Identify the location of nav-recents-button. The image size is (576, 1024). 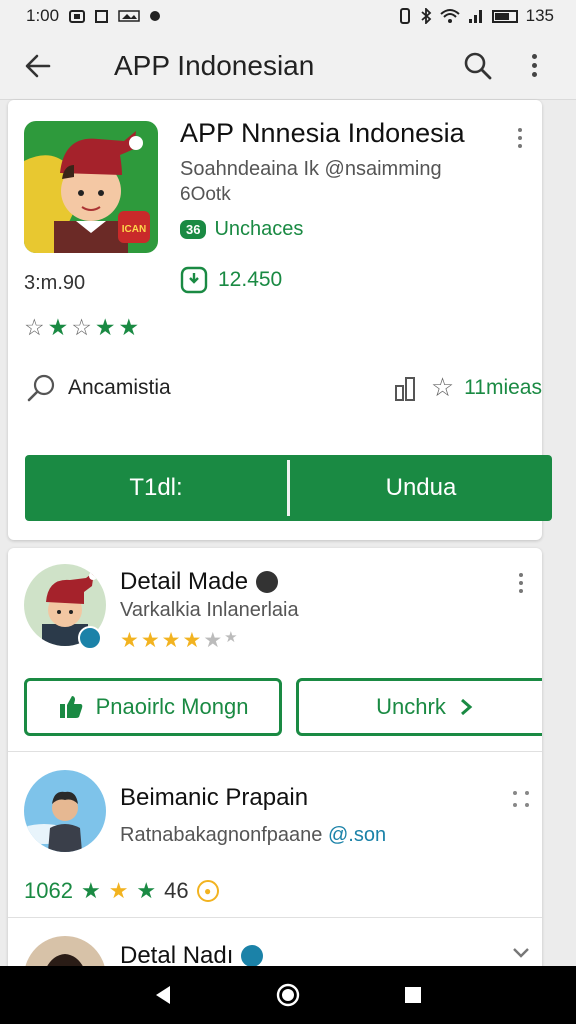
(413, 995).